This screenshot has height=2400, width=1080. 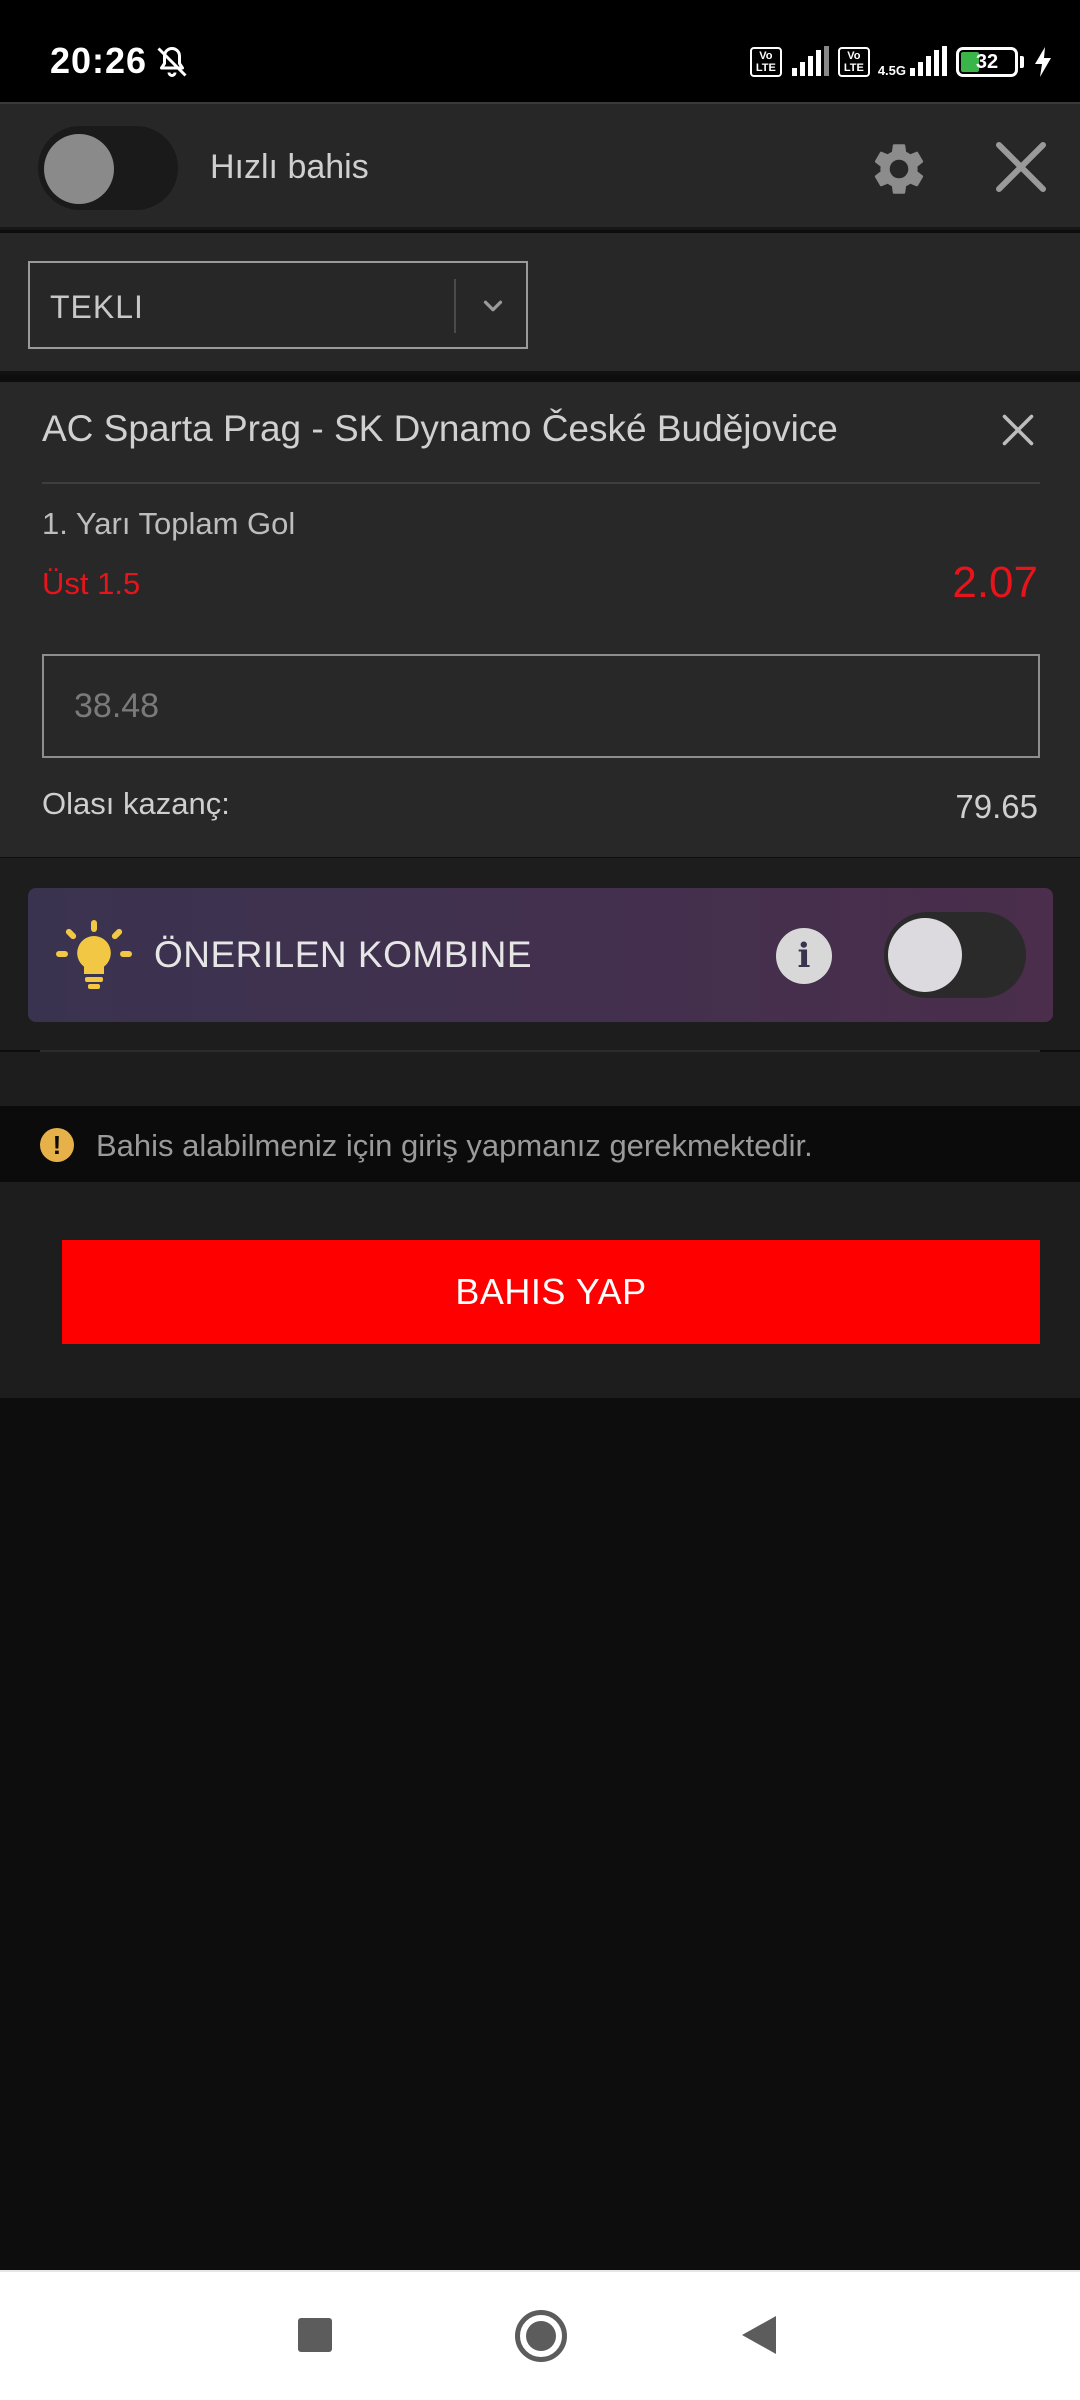 I want to click on select-divider, so click(x=455, y=306).